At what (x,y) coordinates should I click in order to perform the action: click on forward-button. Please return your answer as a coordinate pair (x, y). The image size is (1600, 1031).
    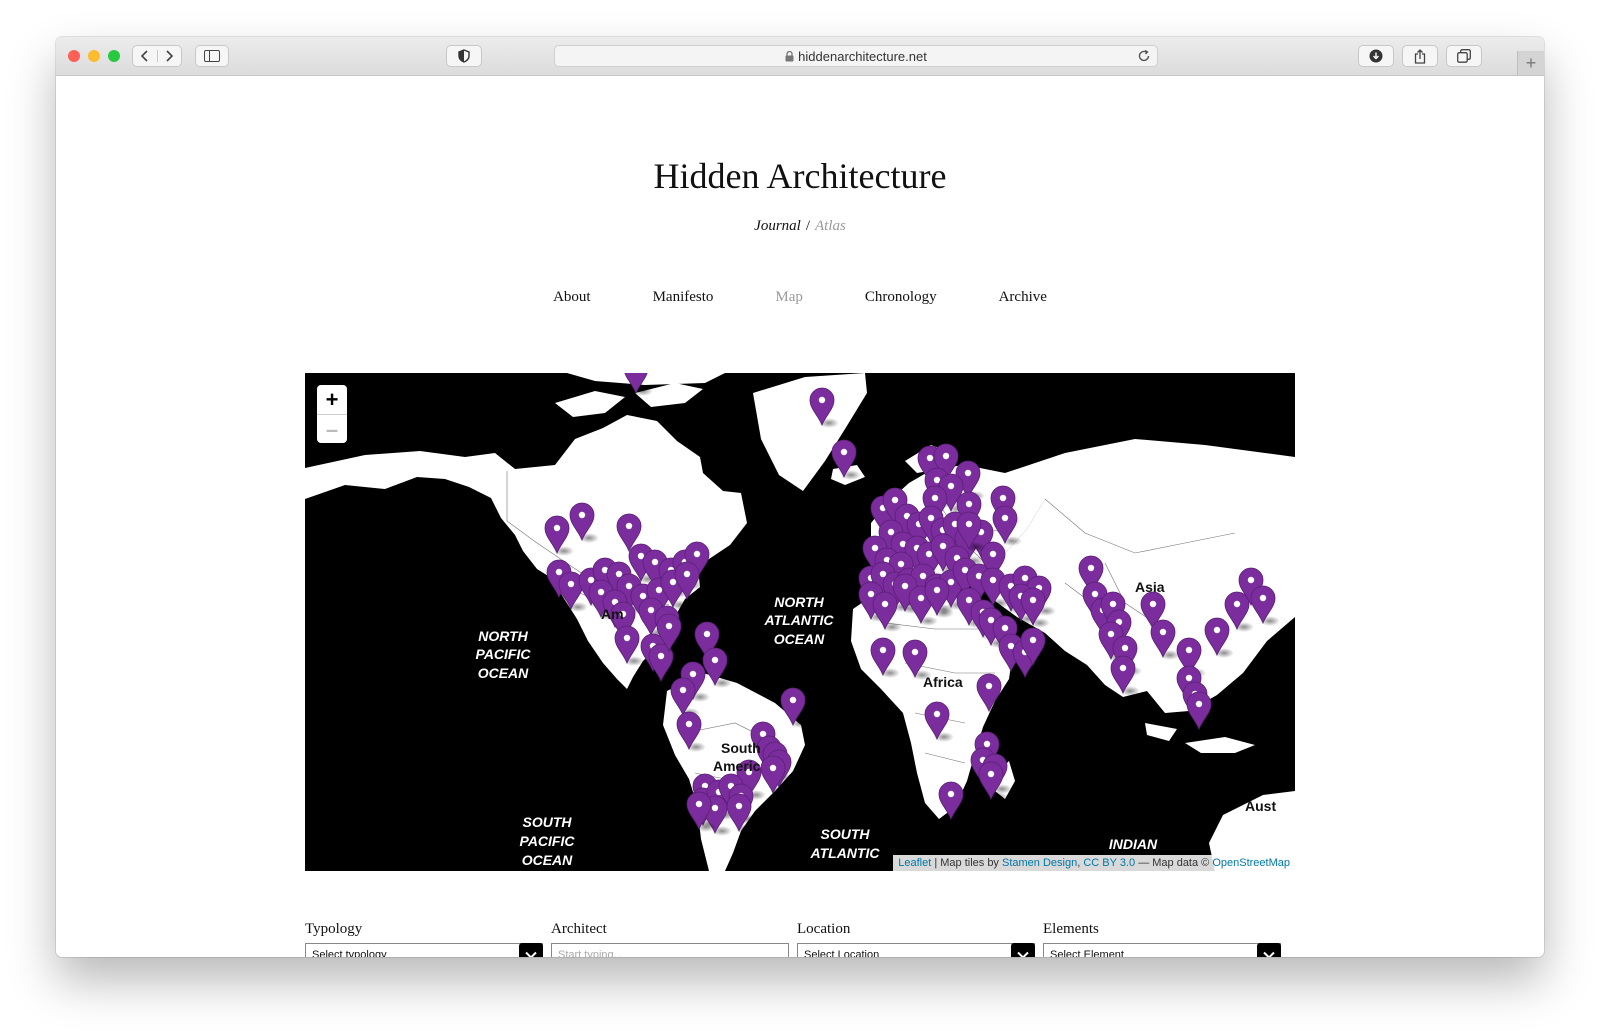
    Looking at the image, I should click on (170, 56).